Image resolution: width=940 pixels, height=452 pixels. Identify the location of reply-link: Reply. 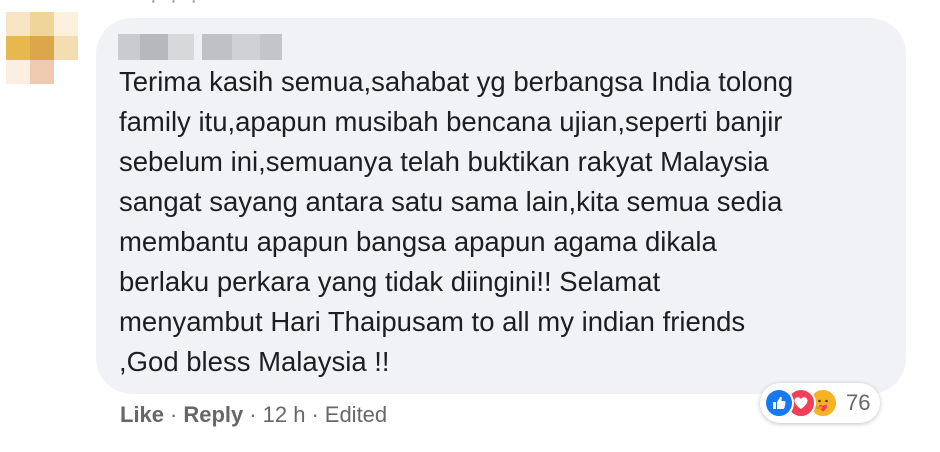
(213, 415).